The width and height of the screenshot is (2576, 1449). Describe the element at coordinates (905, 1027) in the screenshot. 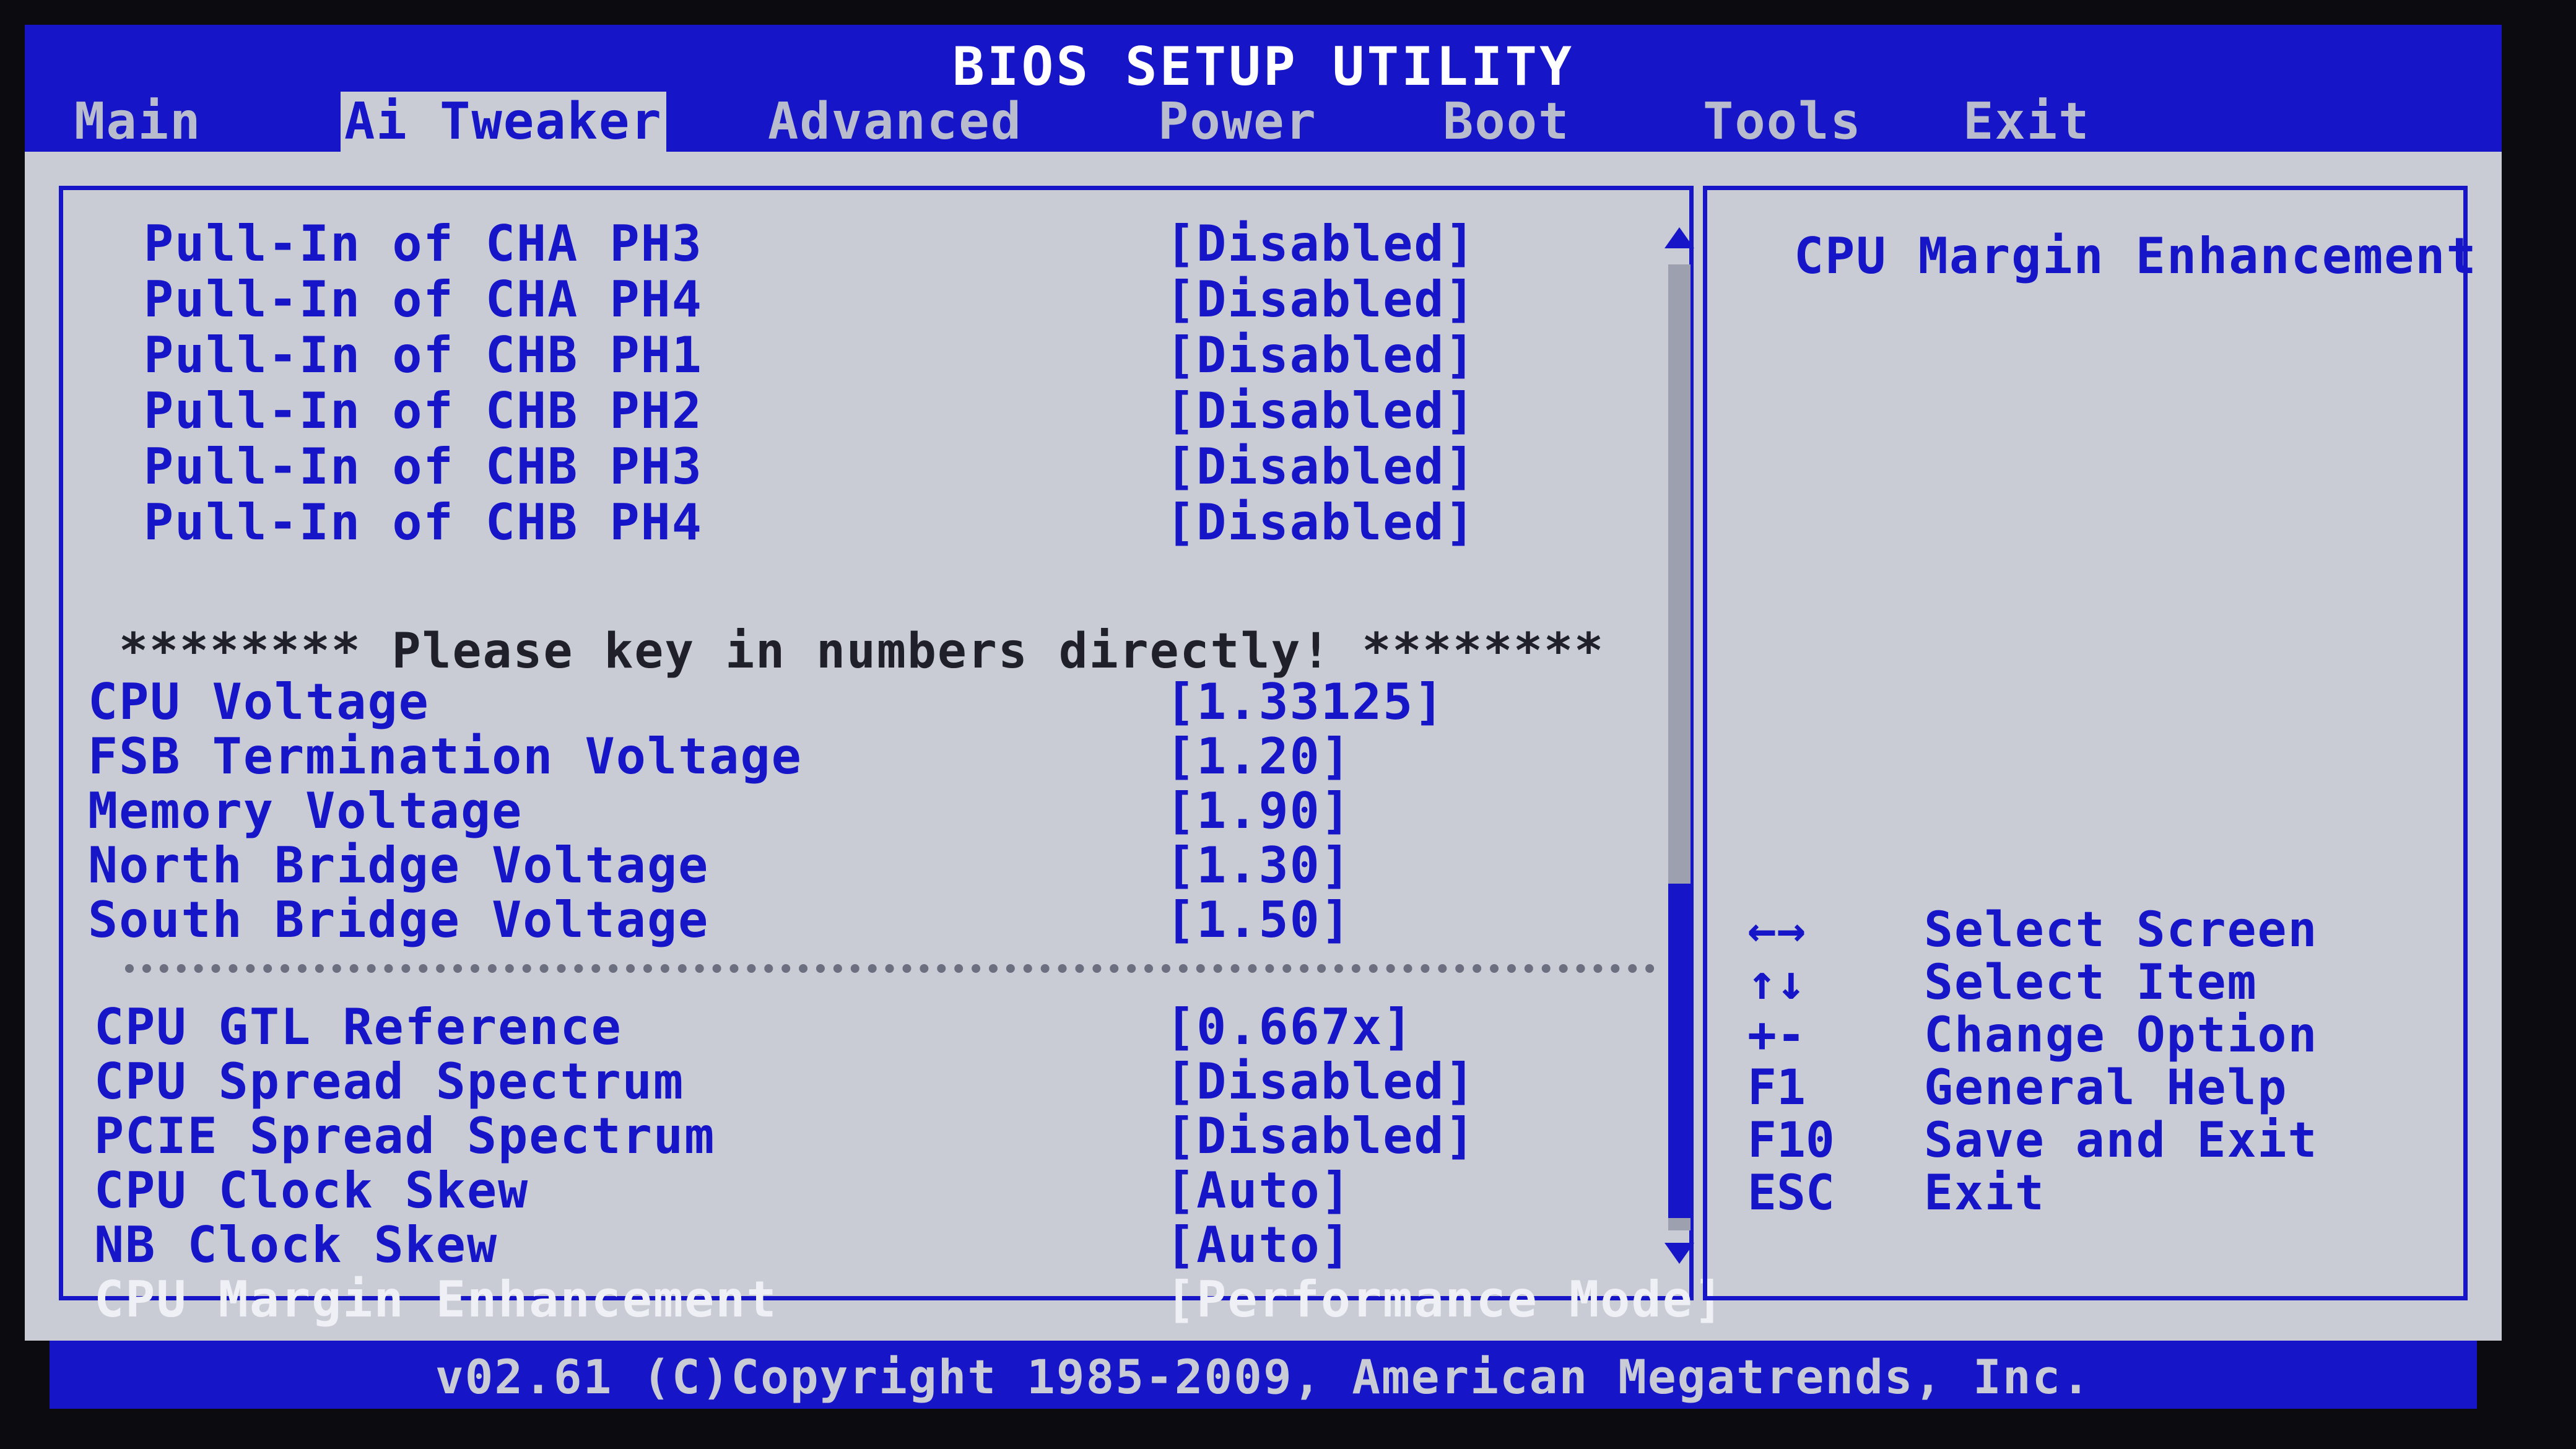

I see `setting-row-cpu-gtl-reference: CPU GTL Reference [0.667x]` at that location.